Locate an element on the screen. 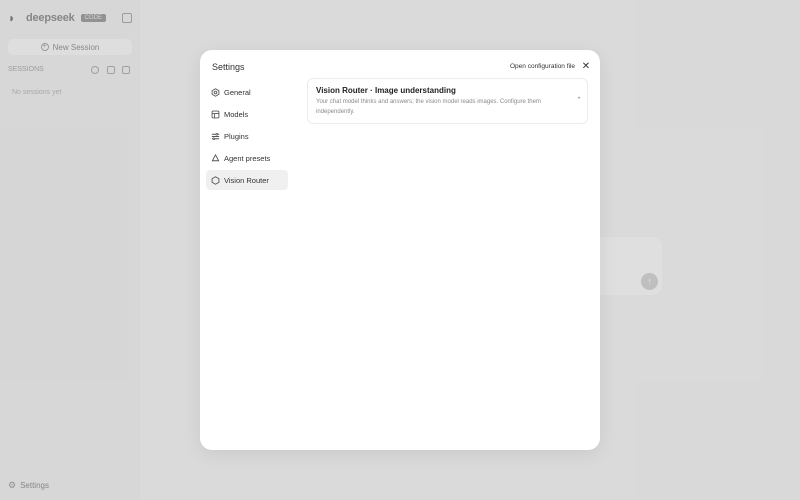  nav-item-vision-router: Vision Router is located at coordinates (247, 180).